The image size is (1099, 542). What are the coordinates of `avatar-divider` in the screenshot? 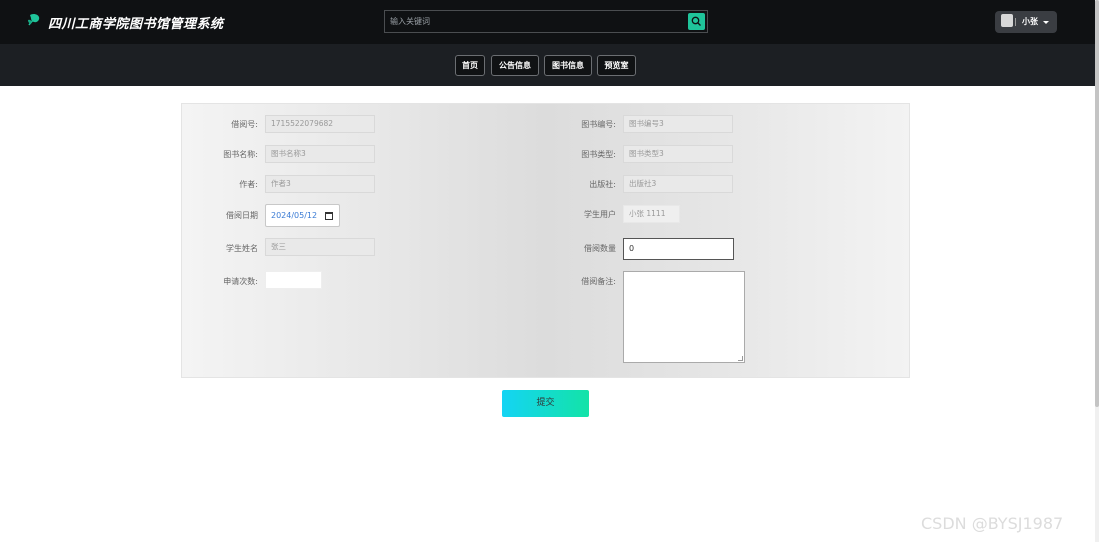 It's located at (1015, 22).